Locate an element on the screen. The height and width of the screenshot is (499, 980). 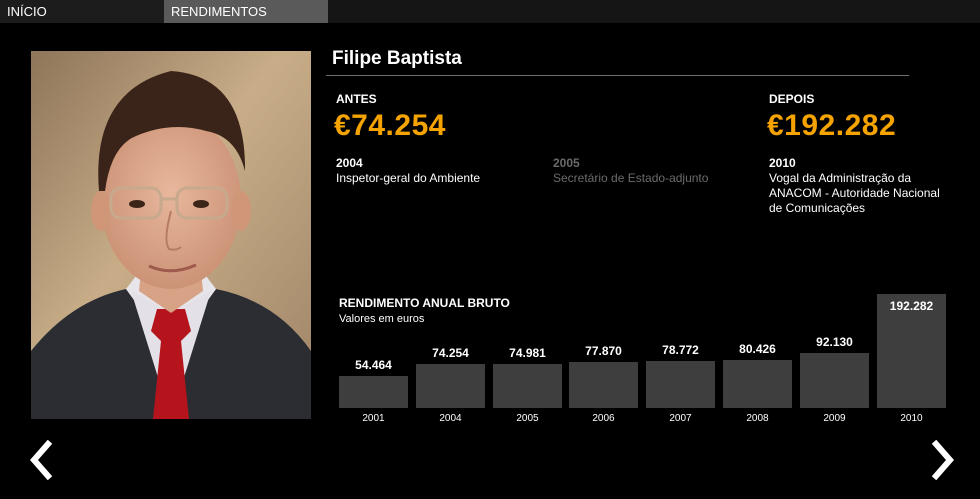
middle-role: Secretário de Estado-adjunto is located at coordinates (631, 178).